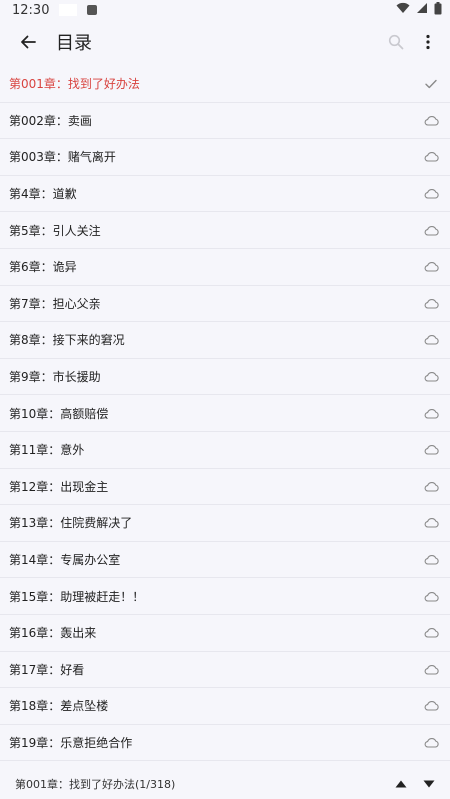  Describe the element at coordinates (71, 742) in the screenshot. I see `chapter-title: 第19章：乐意拒绝合作` at that location.